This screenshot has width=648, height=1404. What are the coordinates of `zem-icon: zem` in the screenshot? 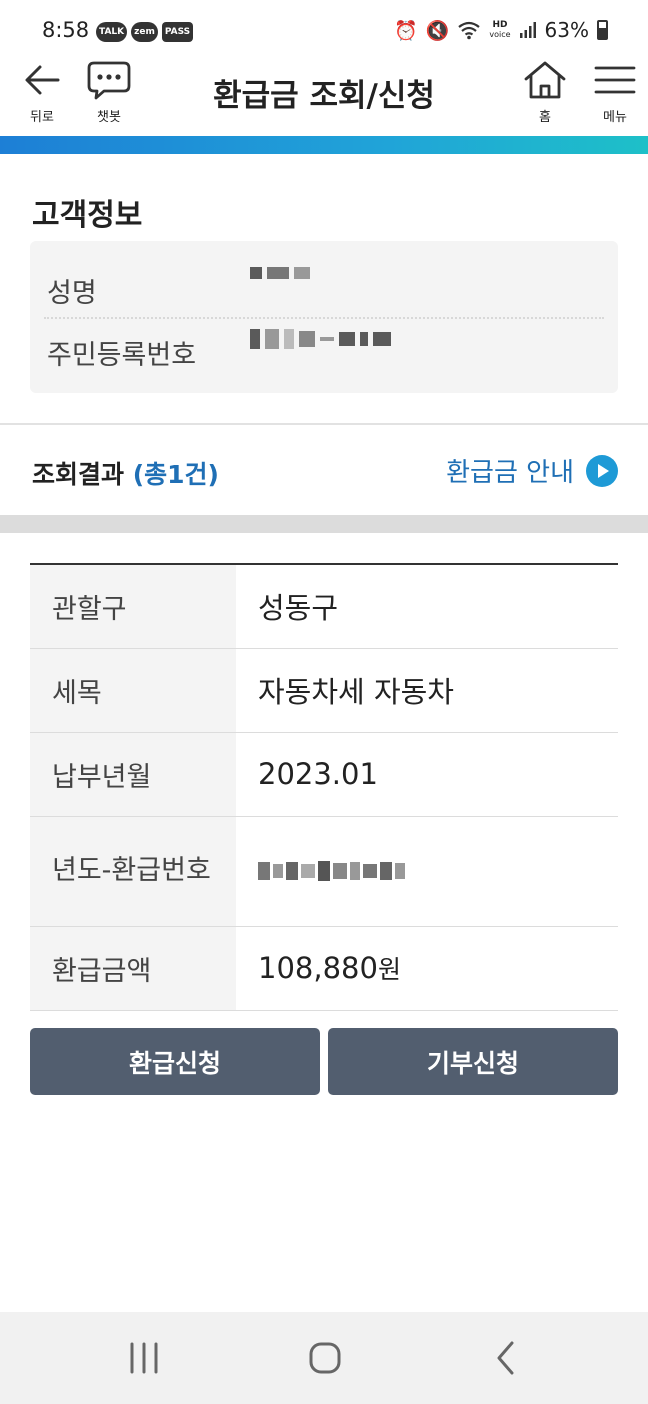 It's located at (144, 32).